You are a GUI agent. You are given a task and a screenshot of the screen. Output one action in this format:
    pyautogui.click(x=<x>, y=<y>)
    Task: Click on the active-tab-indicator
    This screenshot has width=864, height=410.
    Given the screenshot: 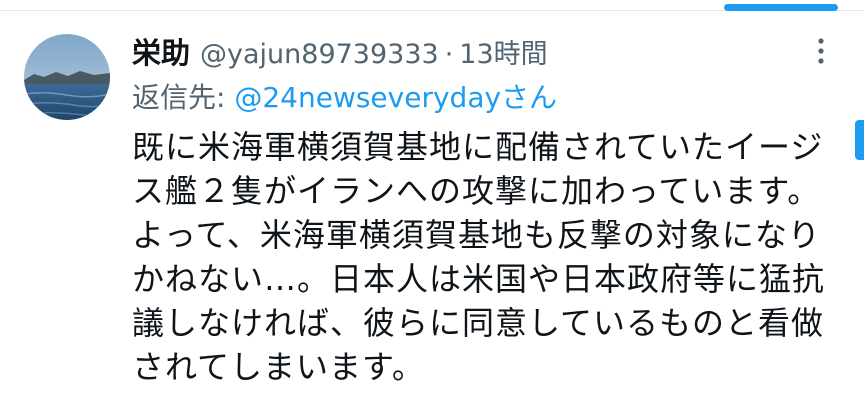 What is the action you would take?
    pyautogui.click(x=781, y=7)
    